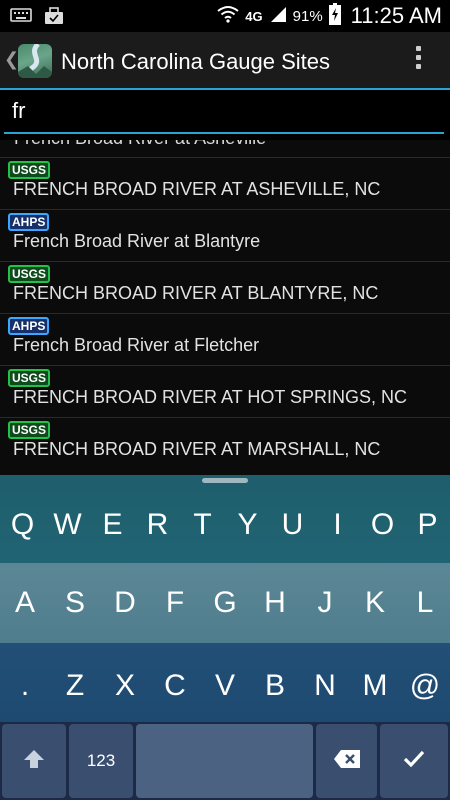  Describe the element at coordinates (275, 682) in the screenshot. I see `key-b: B` at that location.